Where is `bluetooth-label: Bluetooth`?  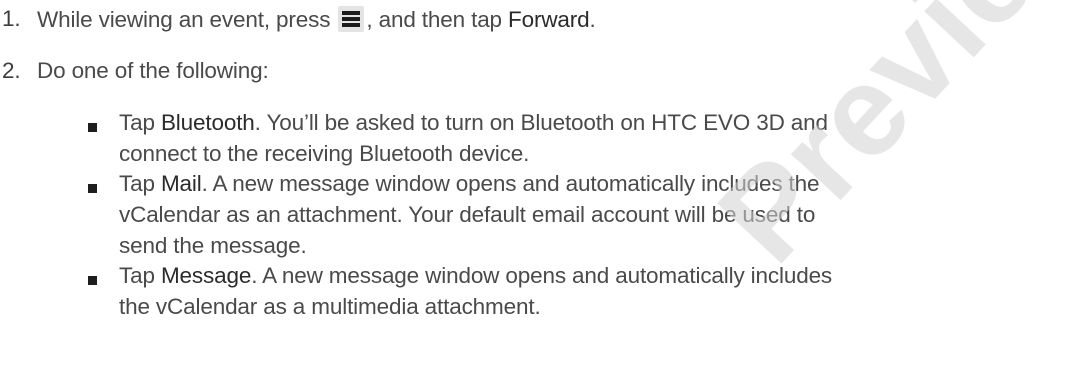 bluetooth-label: Bluetooth is located at coordinates (207, 122).